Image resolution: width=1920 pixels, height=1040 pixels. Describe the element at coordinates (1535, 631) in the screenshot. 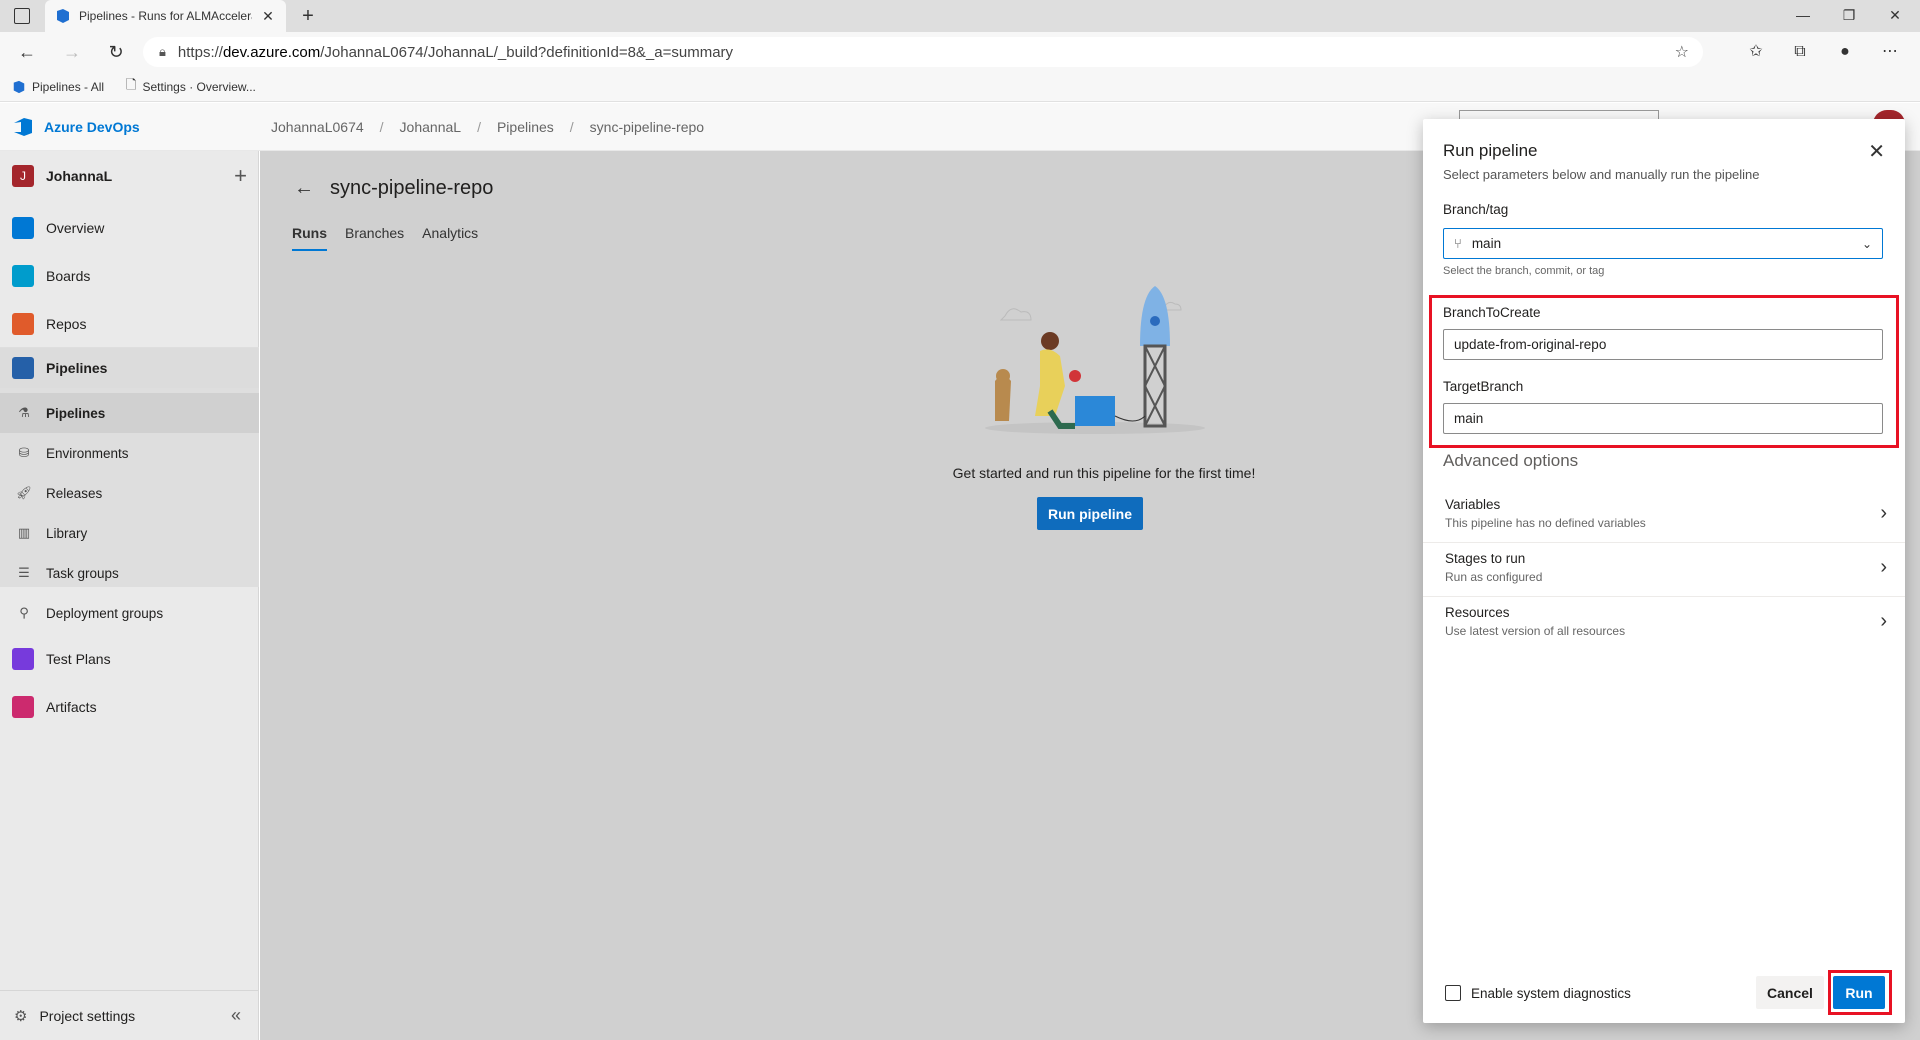

I see `row-subtitle: Use latest version of all resources` at that location.